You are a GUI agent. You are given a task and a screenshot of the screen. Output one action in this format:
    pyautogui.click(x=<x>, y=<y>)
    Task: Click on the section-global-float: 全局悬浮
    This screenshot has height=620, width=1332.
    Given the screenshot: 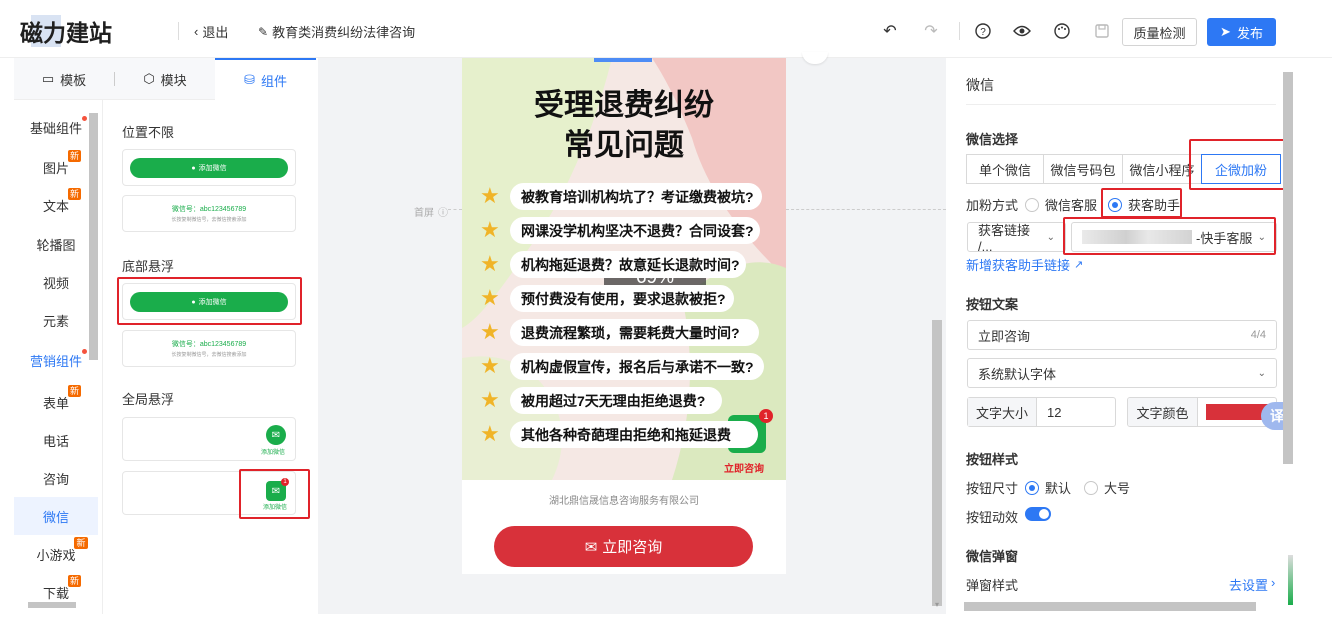 What is the action you would take?
    pyautogui.click(x=148, y=399)
    